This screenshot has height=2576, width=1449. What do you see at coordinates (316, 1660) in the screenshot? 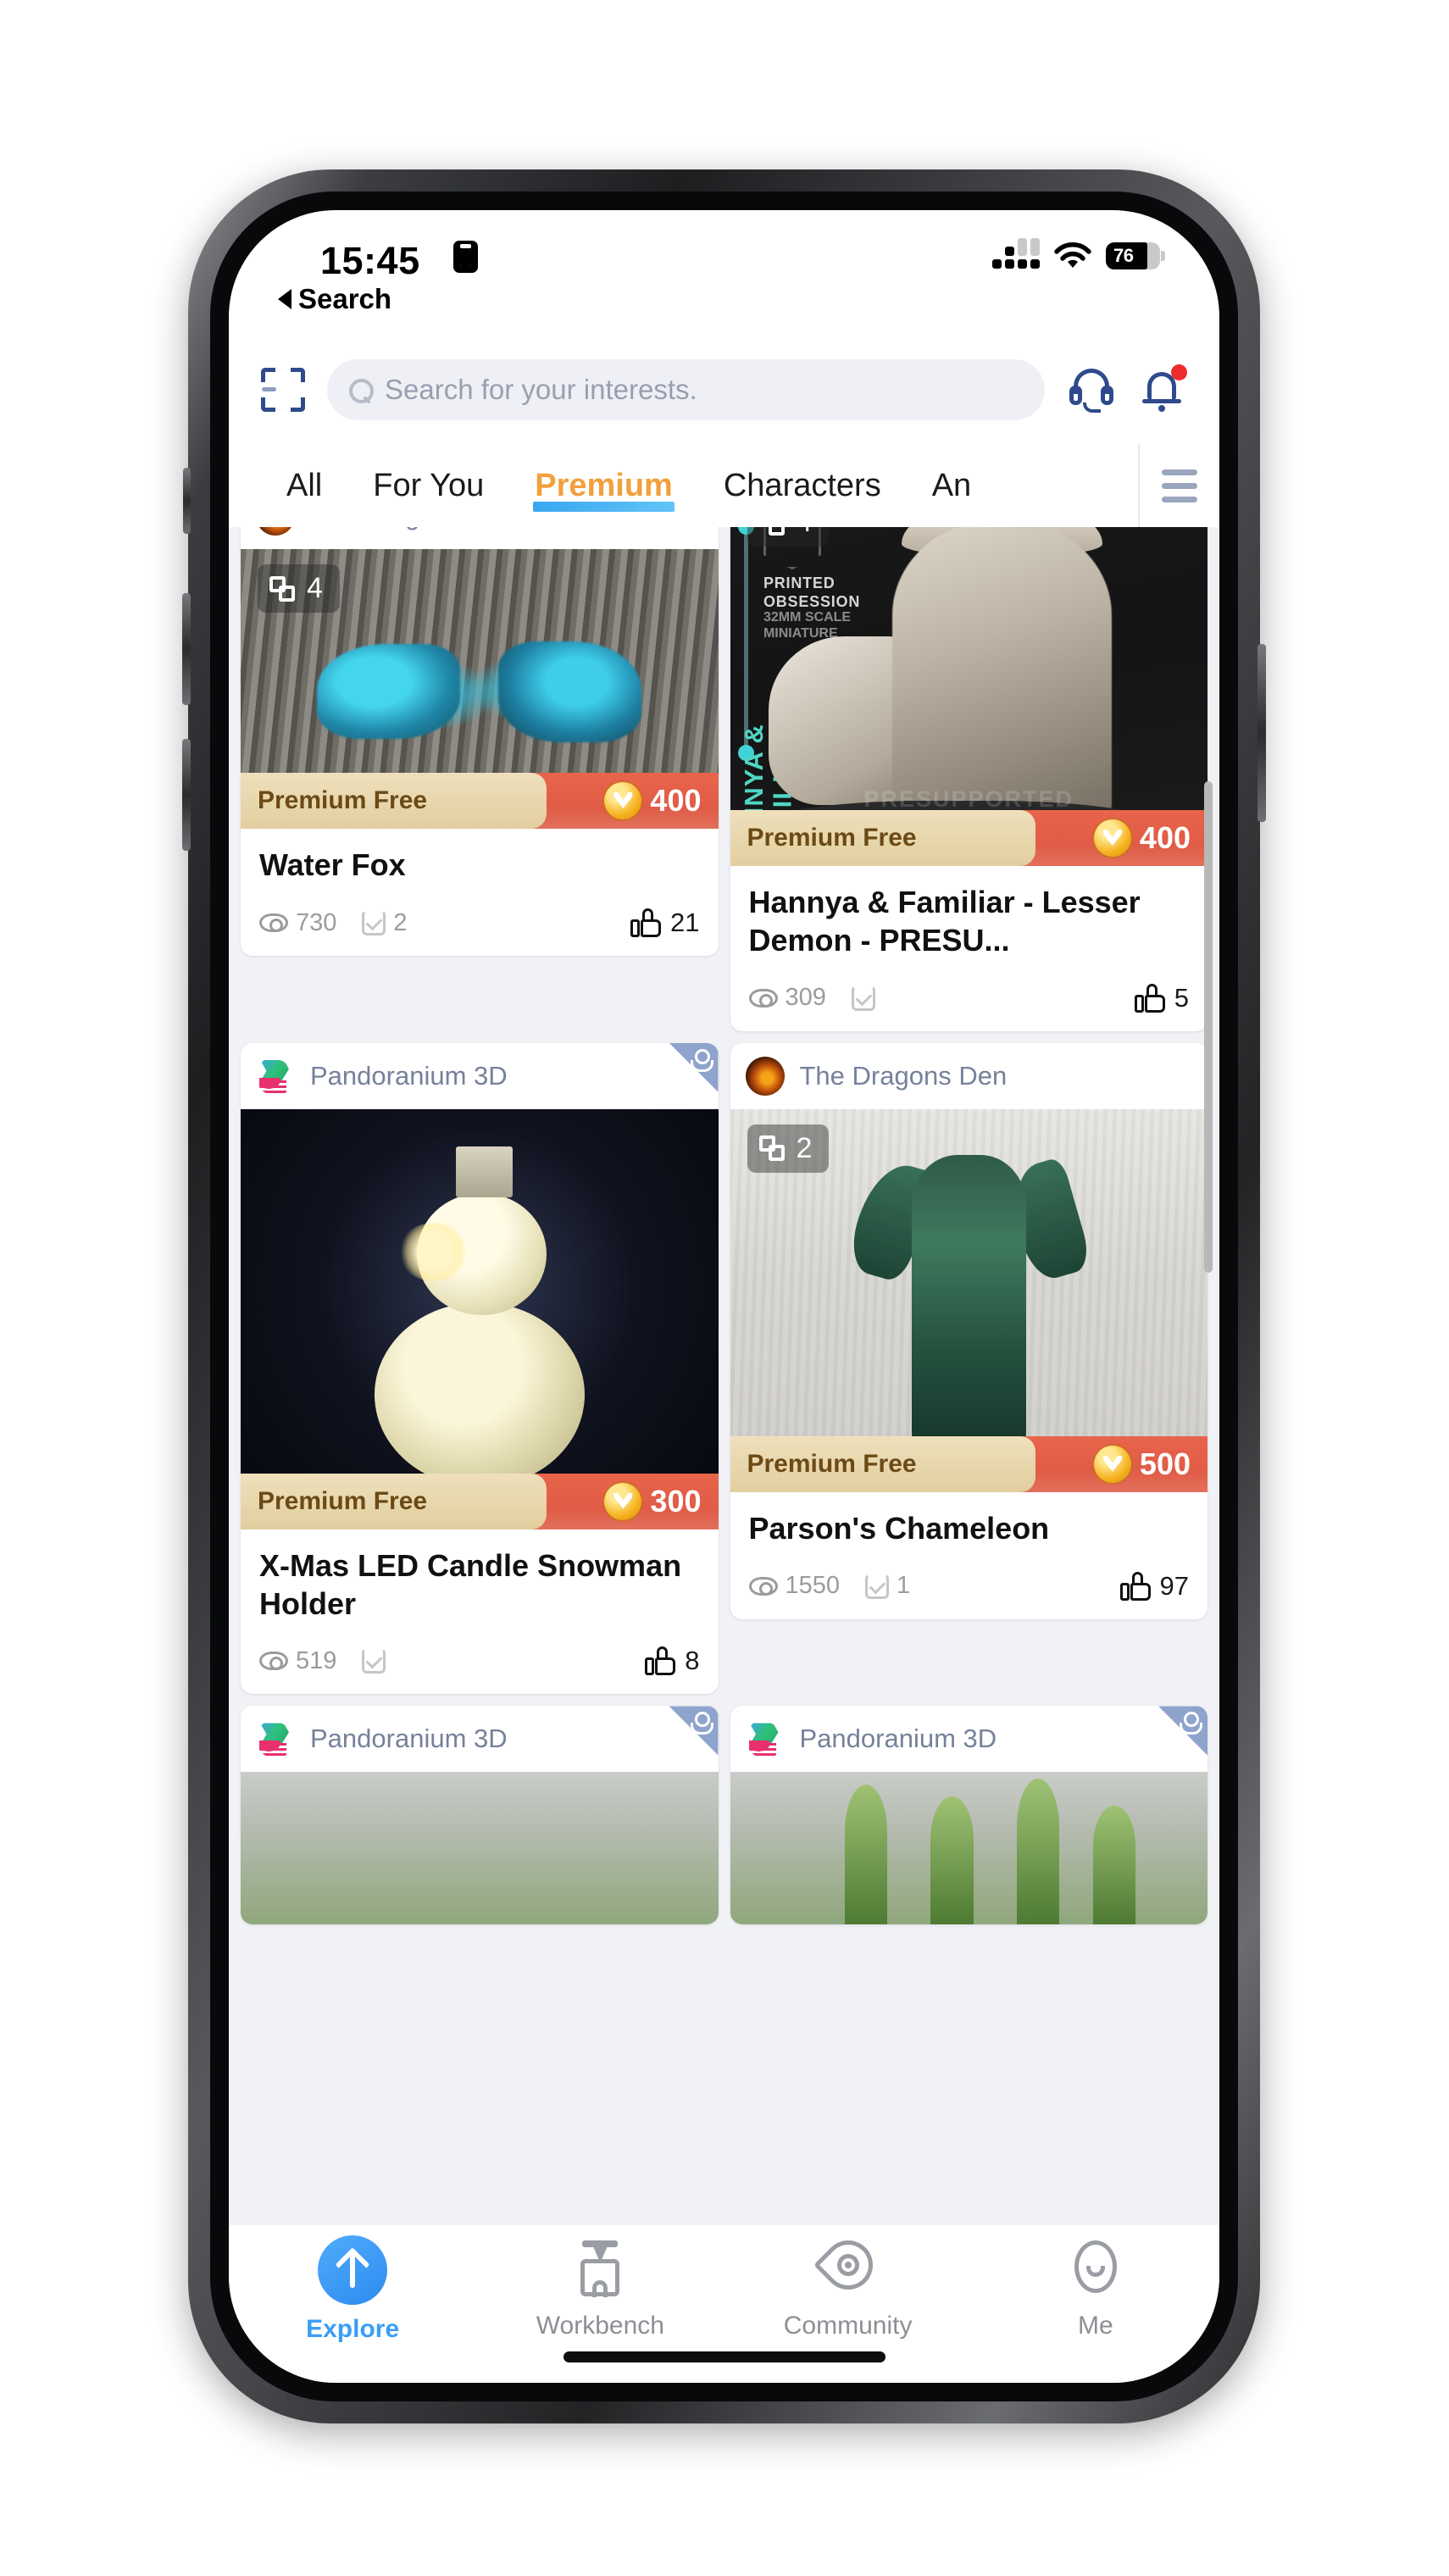
I see `views-count: 519` at bounding box center [316, 1660].